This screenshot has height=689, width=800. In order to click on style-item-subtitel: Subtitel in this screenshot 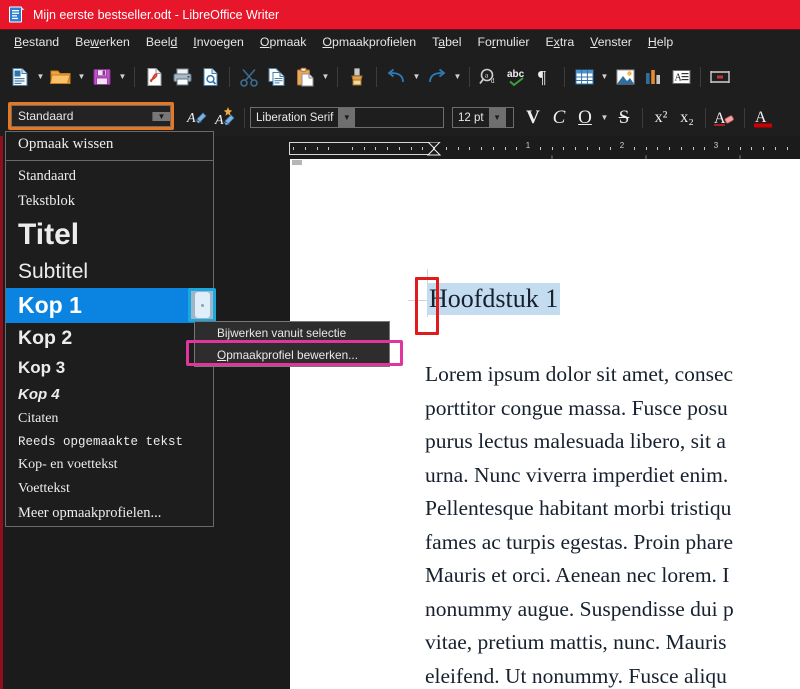, I will do `click(109, 272)`.